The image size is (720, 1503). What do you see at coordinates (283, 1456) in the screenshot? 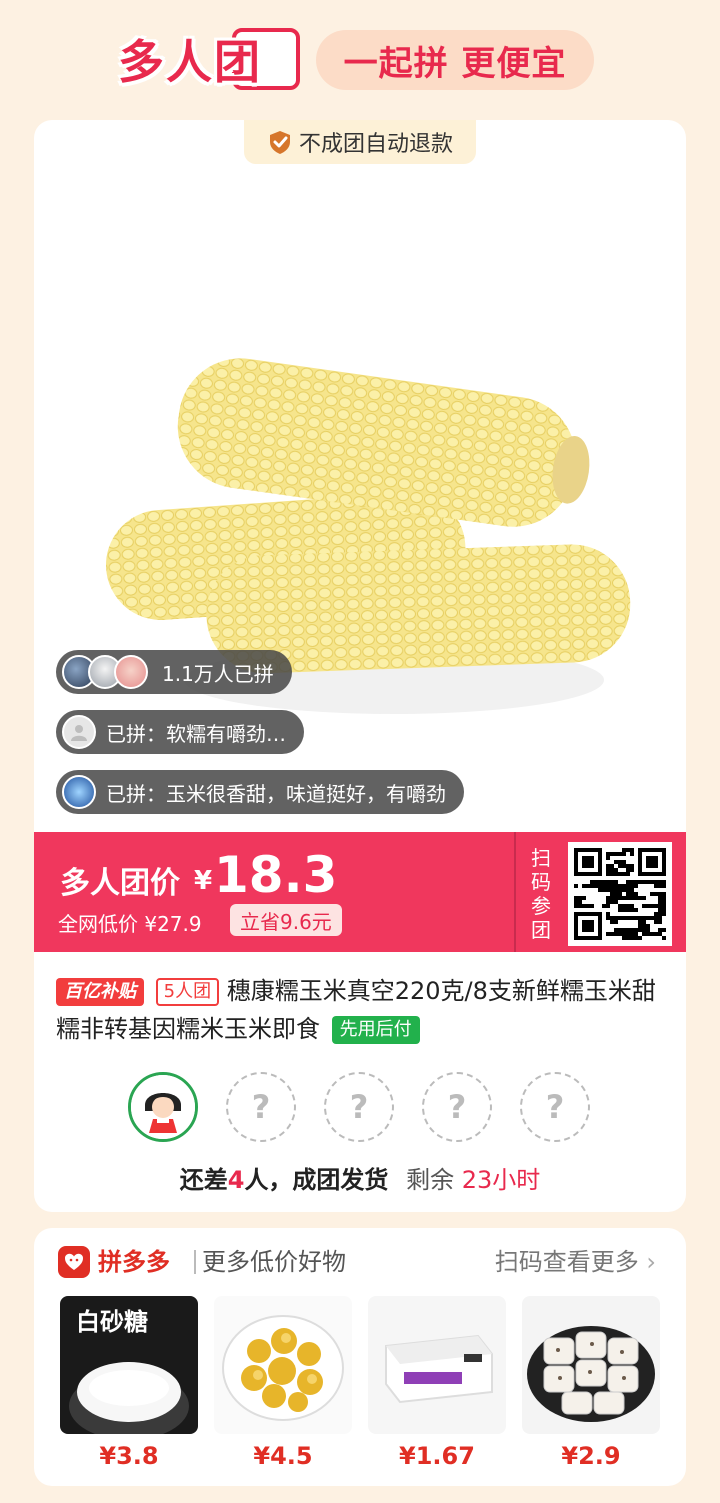
I see `recommend-price: ¥4.5` at bounding box center [283, 1456].